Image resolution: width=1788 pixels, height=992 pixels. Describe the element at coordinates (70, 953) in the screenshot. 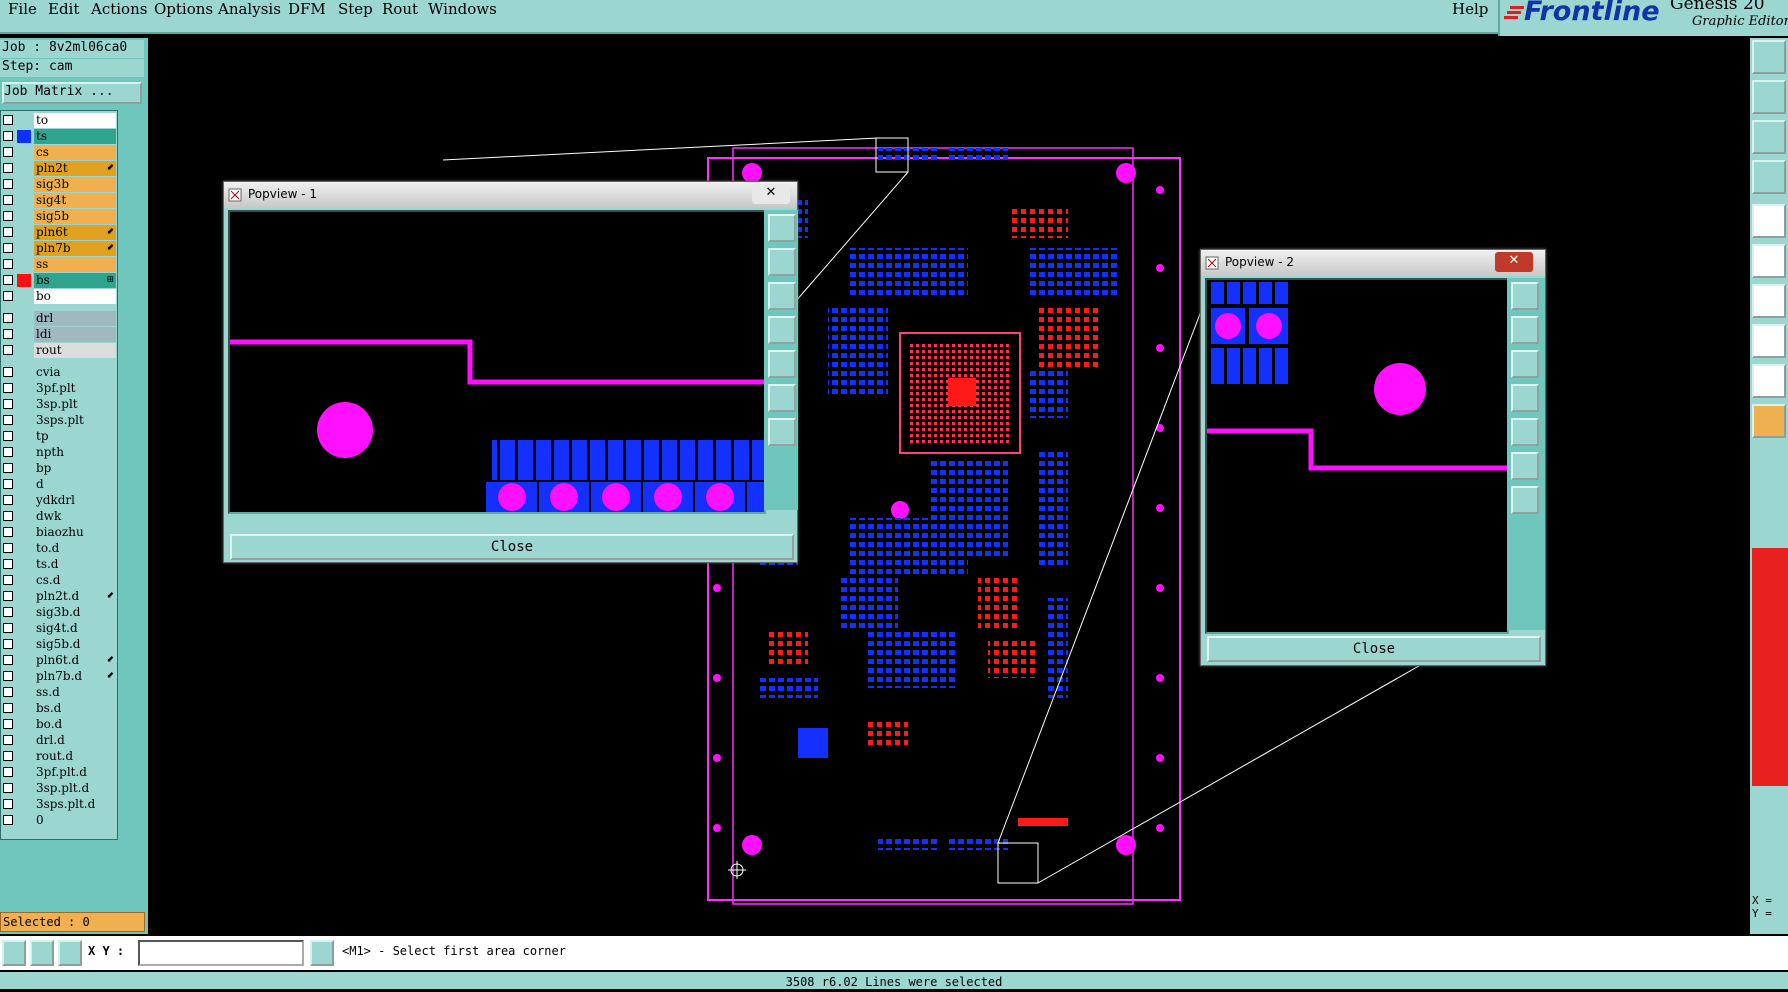

I see `grid-icon` at that location.